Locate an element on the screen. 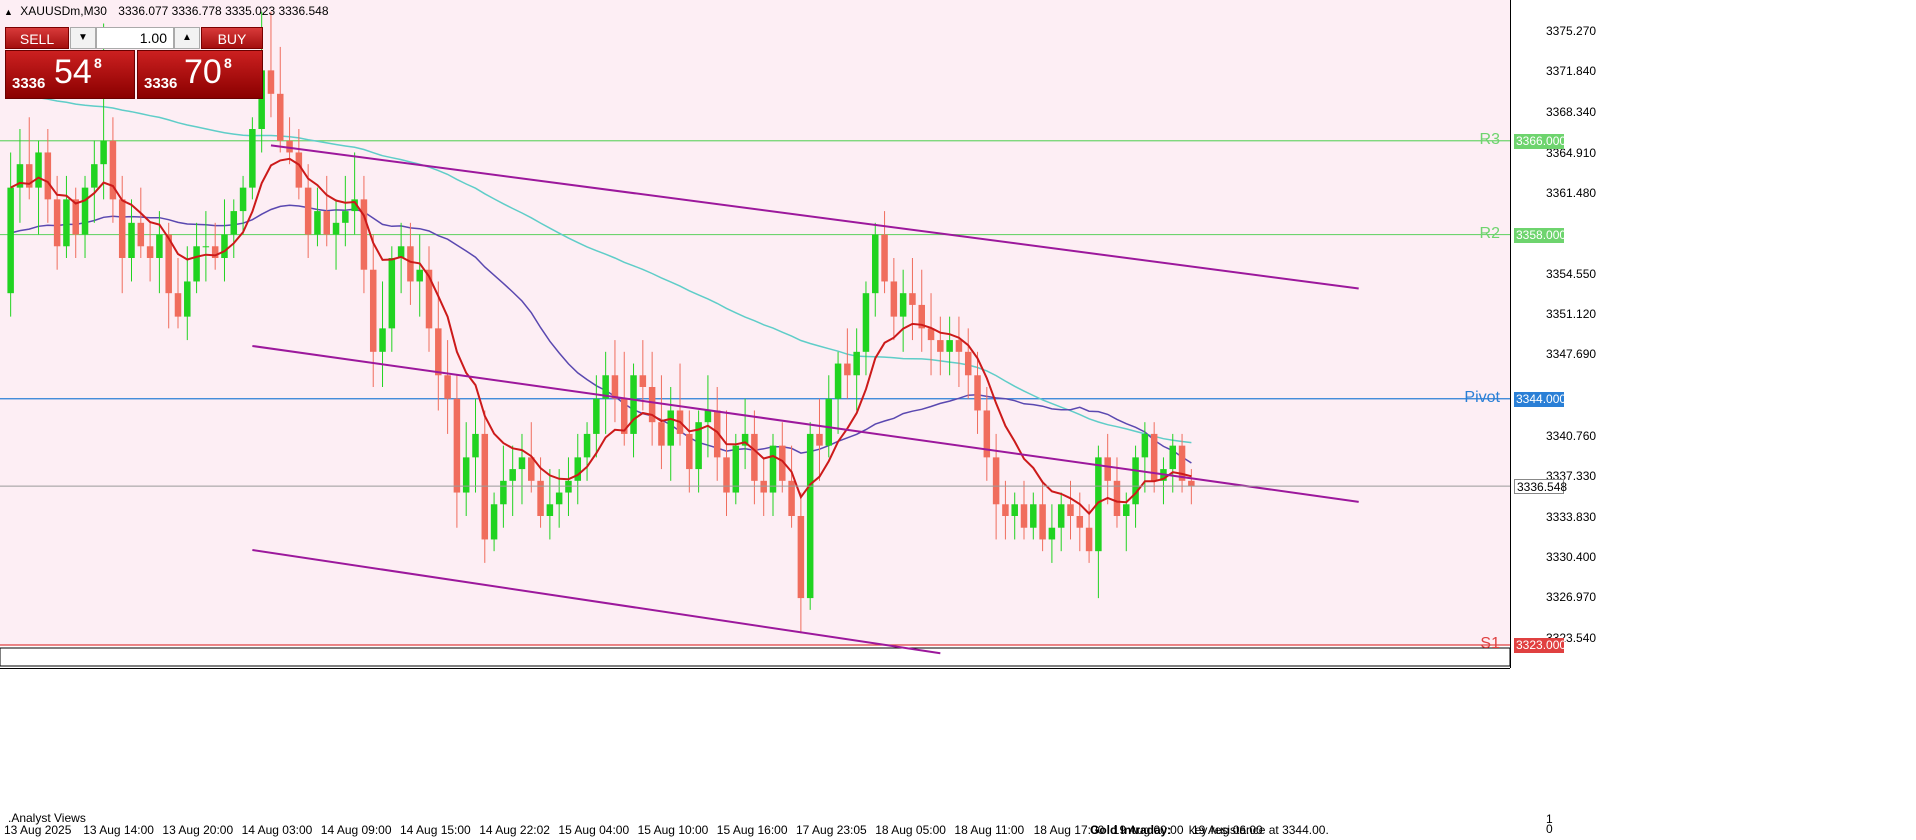 Image resolution: width=1916 pixels, height=840 pixels. lot-size-input is located at coordinates (135, 38).